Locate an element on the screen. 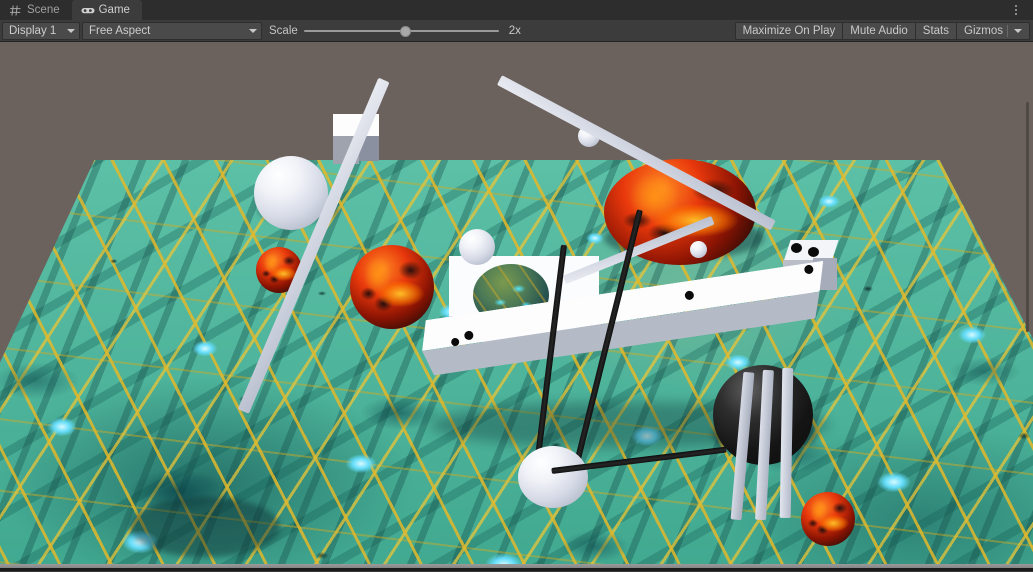  gray-bar-trio is located at coordinates (778, 449).